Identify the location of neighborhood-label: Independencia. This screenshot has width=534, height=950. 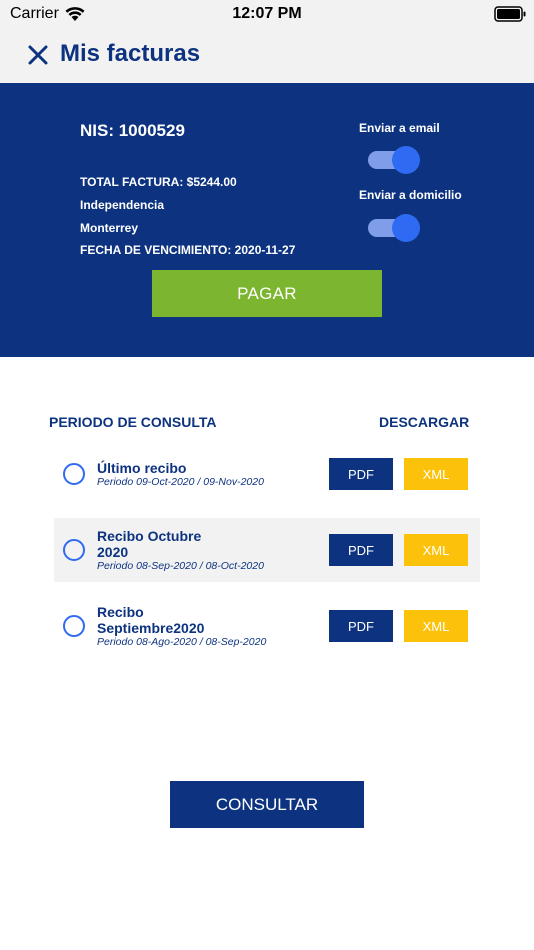
(122, 205).